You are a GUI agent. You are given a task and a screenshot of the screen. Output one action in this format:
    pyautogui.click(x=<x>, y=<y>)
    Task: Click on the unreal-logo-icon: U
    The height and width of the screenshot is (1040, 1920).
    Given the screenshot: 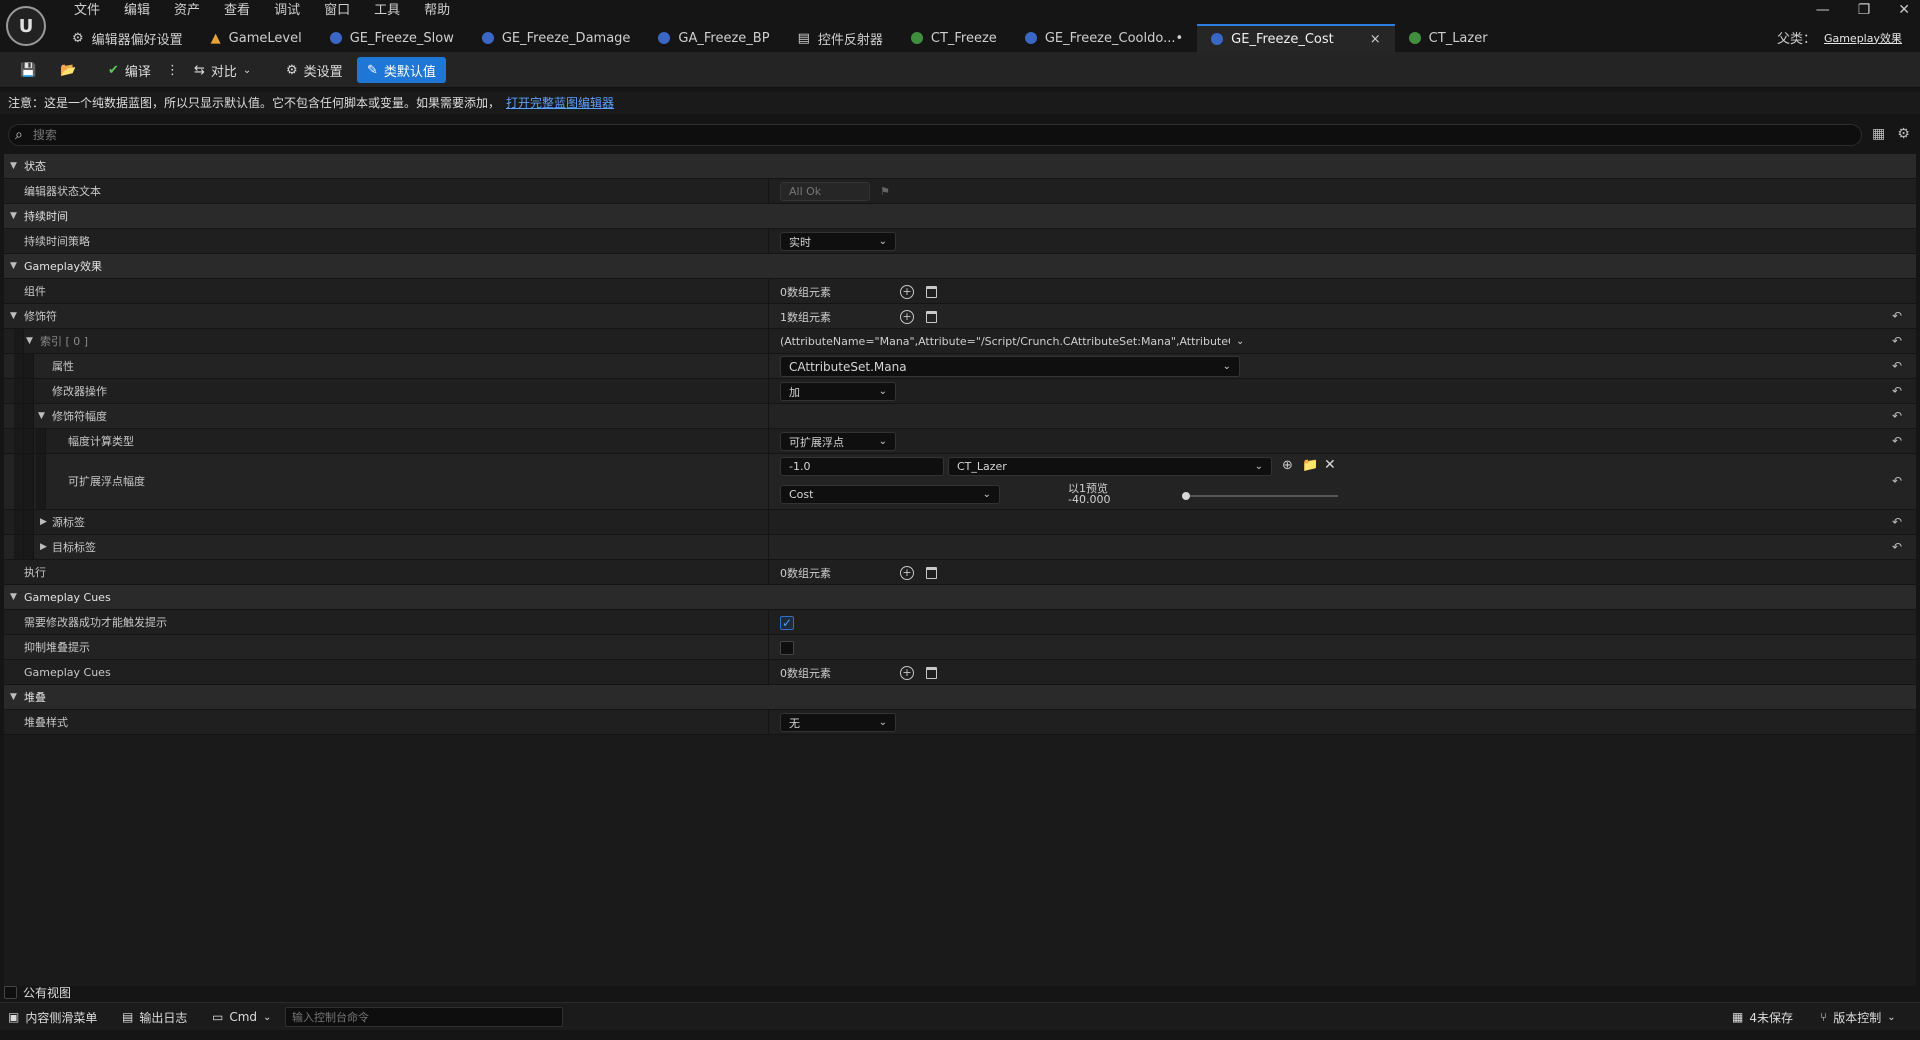 What is the action you would take?
    pyautogui.click(x=26, y=26)
    